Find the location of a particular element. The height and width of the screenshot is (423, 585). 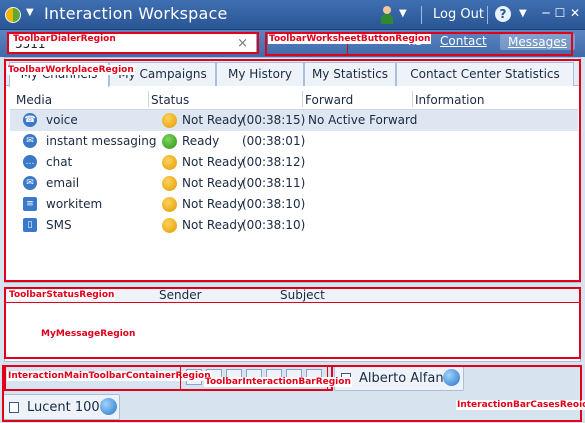

workspace-logo-icon is located at coordinates (13, 15).